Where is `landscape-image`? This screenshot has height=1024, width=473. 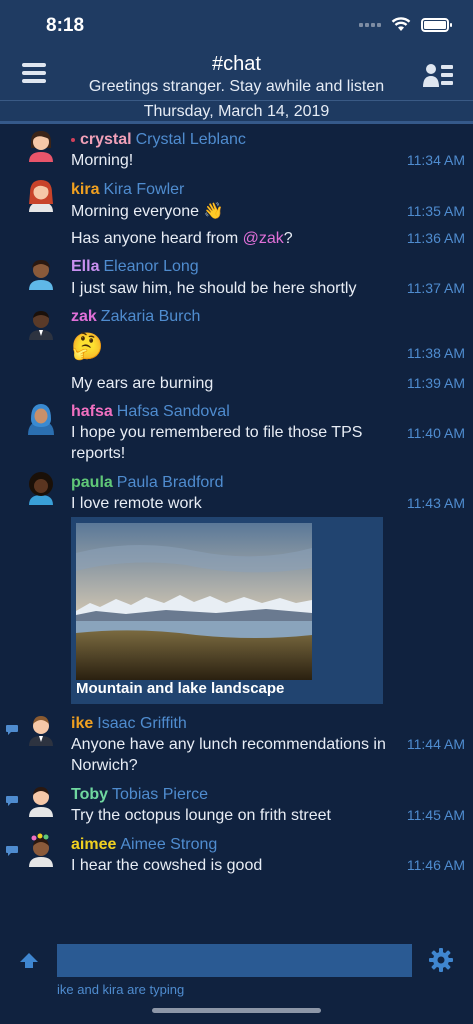
landscape-image is located at coordinates (194, 601).